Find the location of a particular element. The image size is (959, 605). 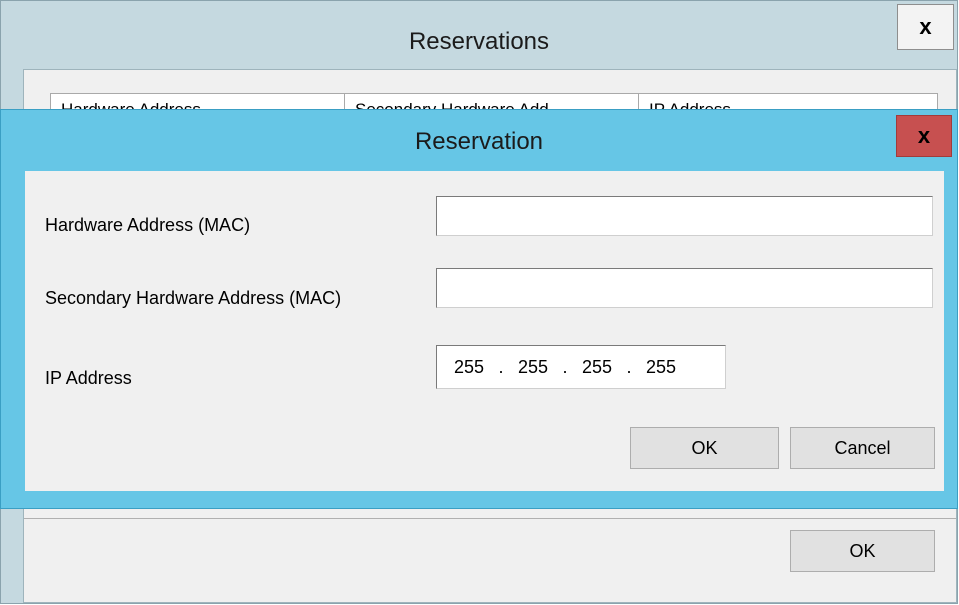

reservations-close-button: x is located at coordinates (925, 27).